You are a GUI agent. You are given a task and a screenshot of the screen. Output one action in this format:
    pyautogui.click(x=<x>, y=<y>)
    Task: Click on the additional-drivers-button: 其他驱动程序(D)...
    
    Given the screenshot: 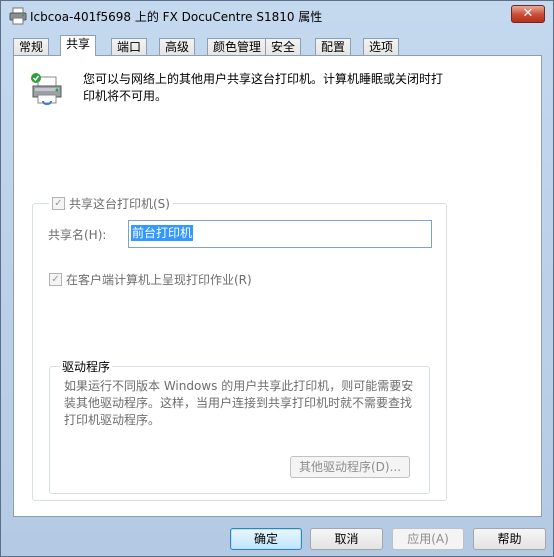 What is the action you would take?
    pyautogui.click(x=350, y=467)
    